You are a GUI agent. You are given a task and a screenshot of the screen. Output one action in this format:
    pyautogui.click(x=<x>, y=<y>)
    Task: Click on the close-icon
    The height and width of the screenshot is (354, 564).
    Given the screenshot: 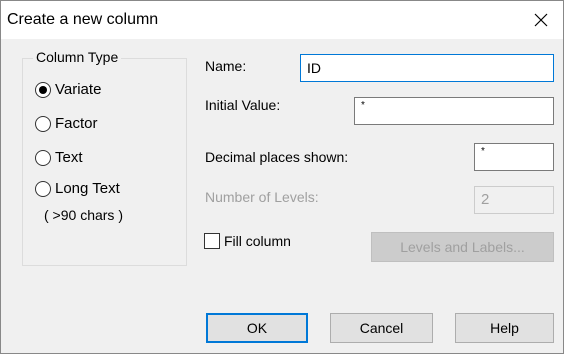 What is the action you would take?
    pyautogui.click(x=541, y=20)
    